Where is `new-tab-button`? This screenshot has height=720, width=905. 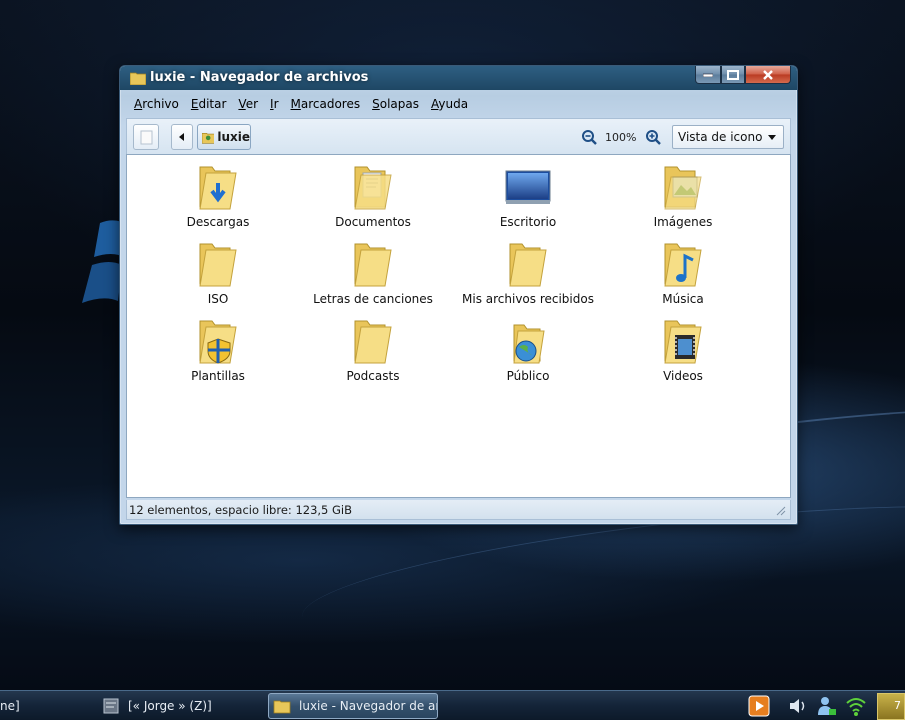 new-tab-button is located at coordinates (146, 137).